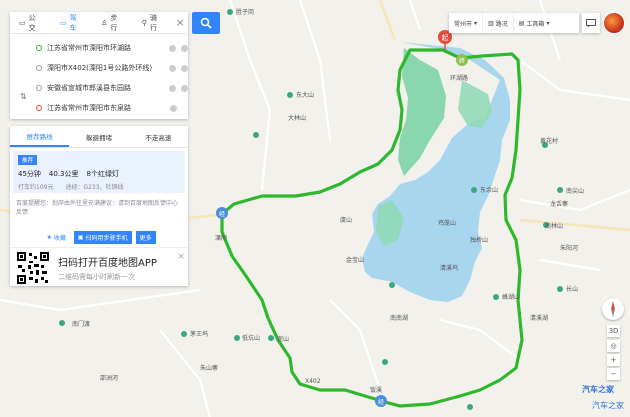  I want to click on toolbox-button: ▤ 工具箱 ▾, so click(534, 23).